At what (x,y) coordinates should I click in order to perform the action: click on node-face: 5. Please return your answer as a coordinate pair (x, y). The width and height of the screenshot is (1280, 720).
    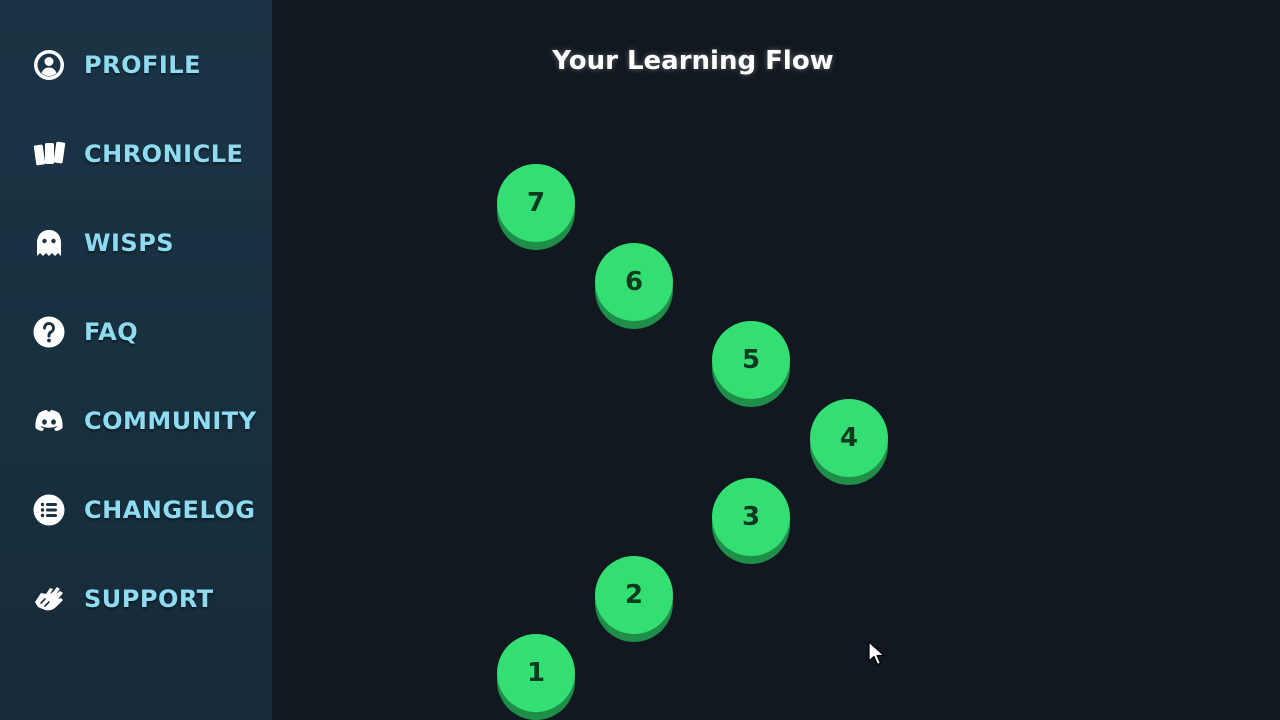
    Looking at the image, I should click on (751, 360).